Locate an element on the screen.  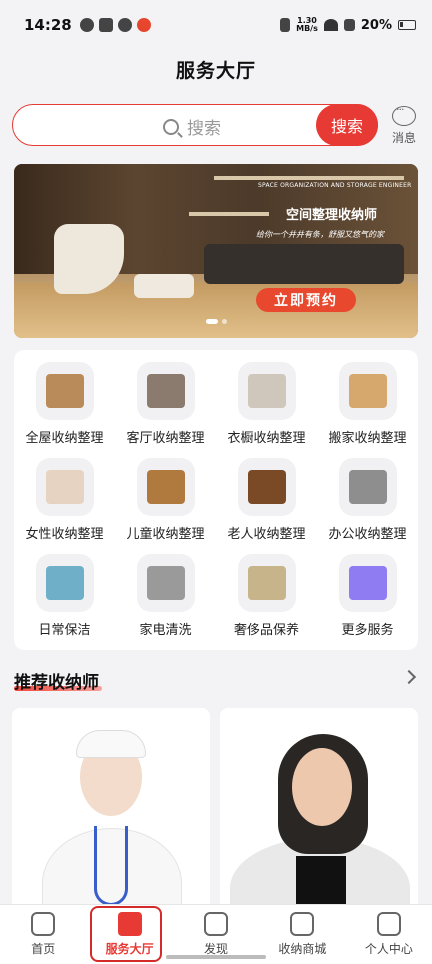
nav-item-shopping-bag: 收纳商城 is located at coordinates (302, 934).